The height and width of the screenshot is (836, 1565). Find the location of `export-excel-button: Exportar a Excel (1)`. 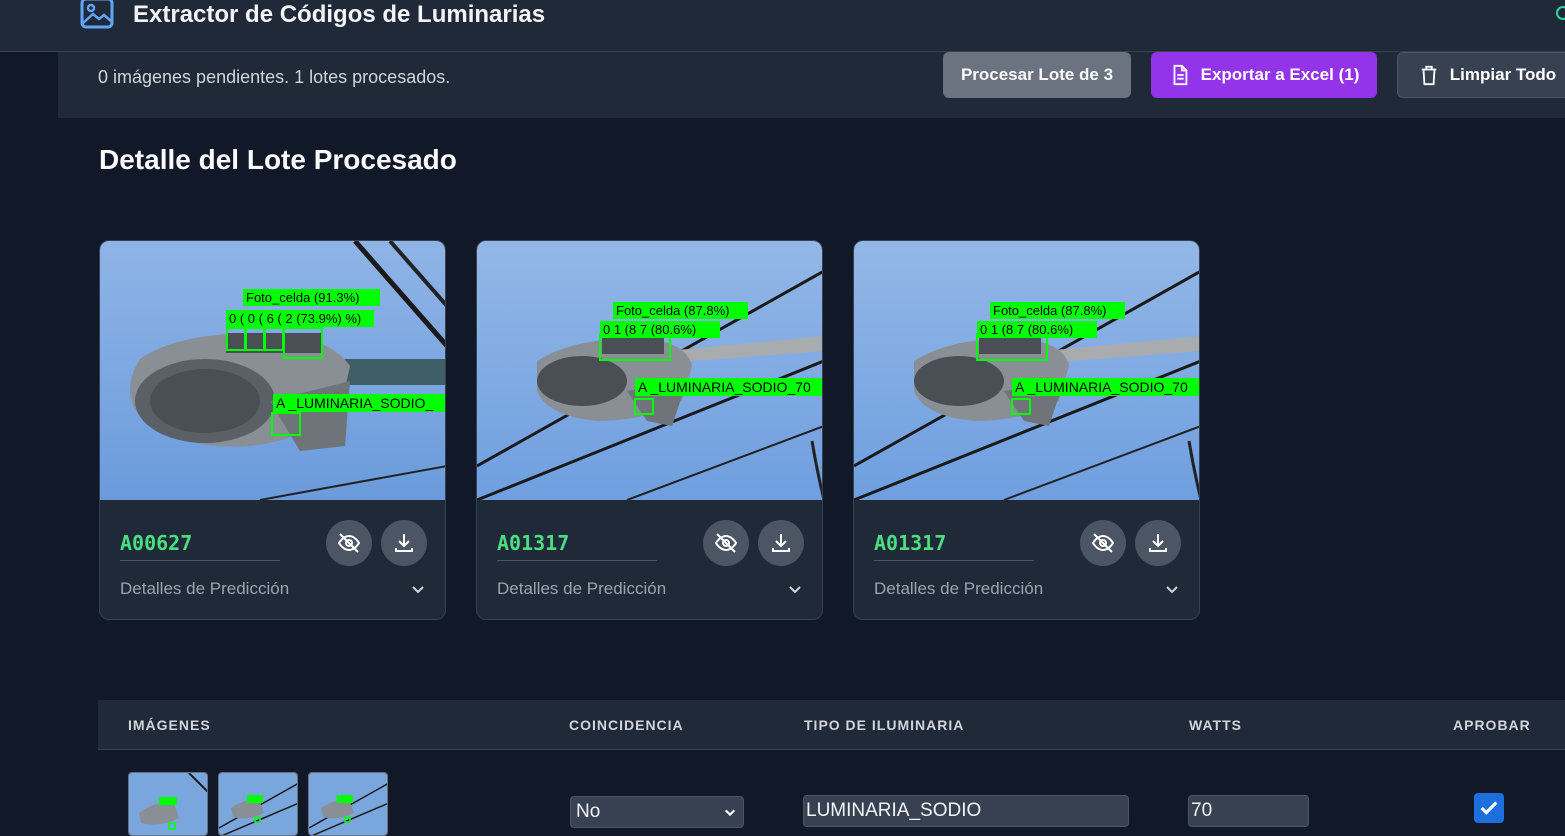

export-excel-button: Exportar a Excel (1) is located at coordinates (1264, 75).